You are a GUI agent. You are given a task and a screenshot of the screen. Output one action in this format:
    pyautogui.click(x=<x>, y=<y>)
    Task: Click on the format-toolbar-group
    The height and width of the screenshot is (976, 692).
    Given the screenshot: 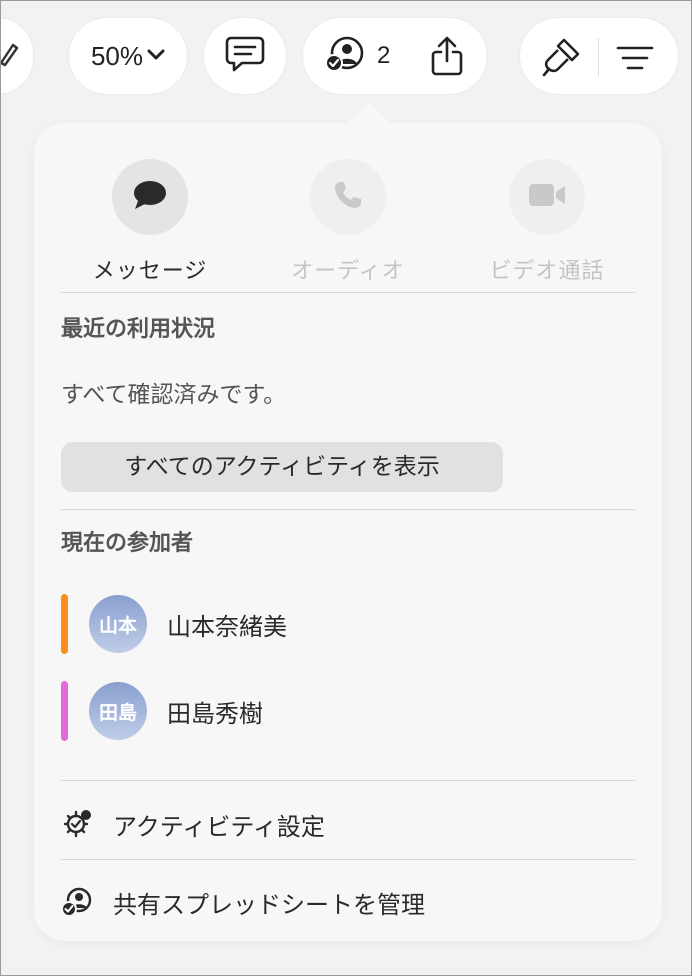 What is the action you would take?
    pyautogui.click(x=599, y=56)
    